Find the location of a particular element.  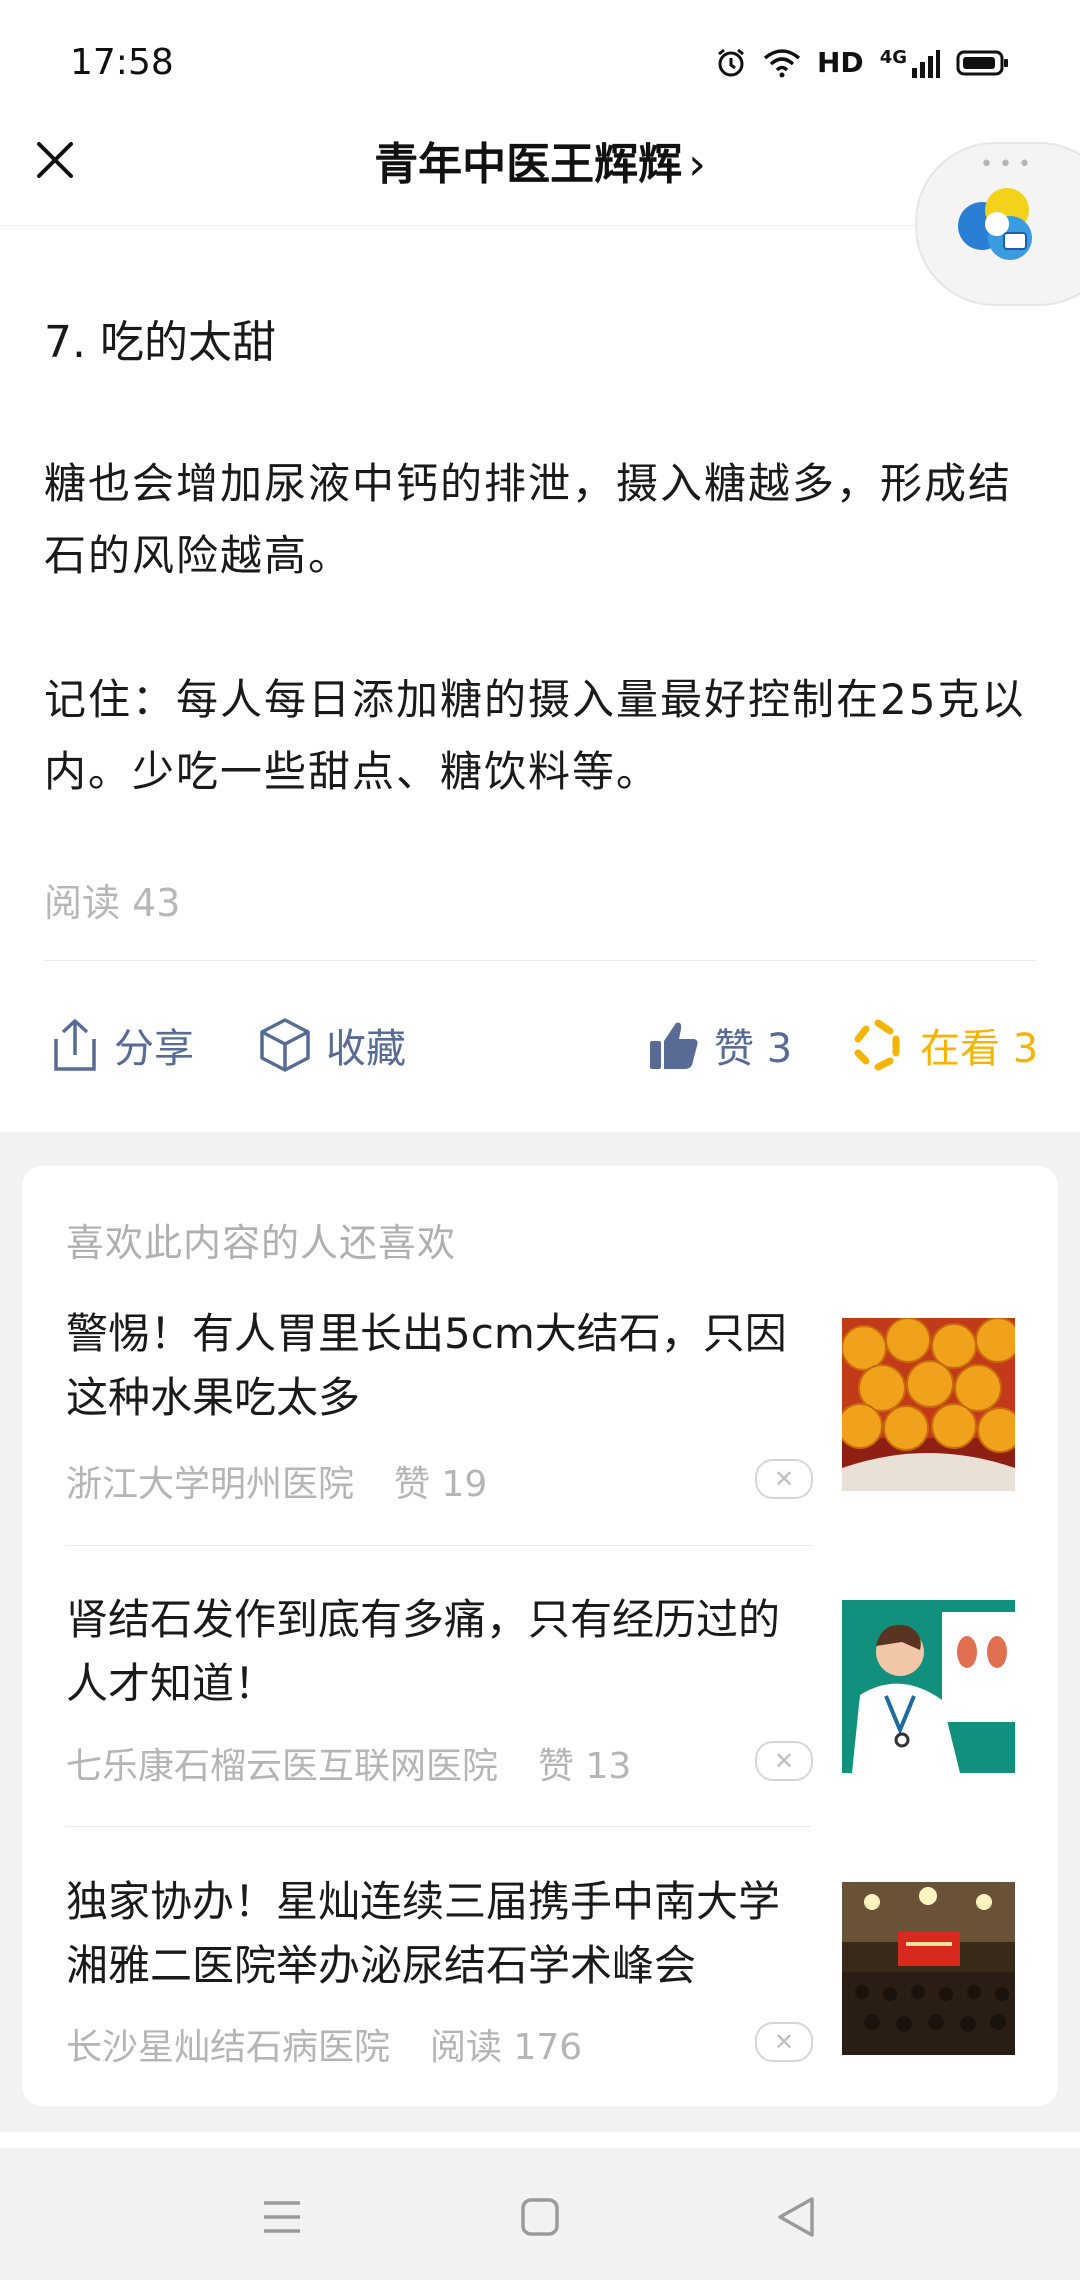

watching-button: 在看 3 is located at coordinates (944, 1045).